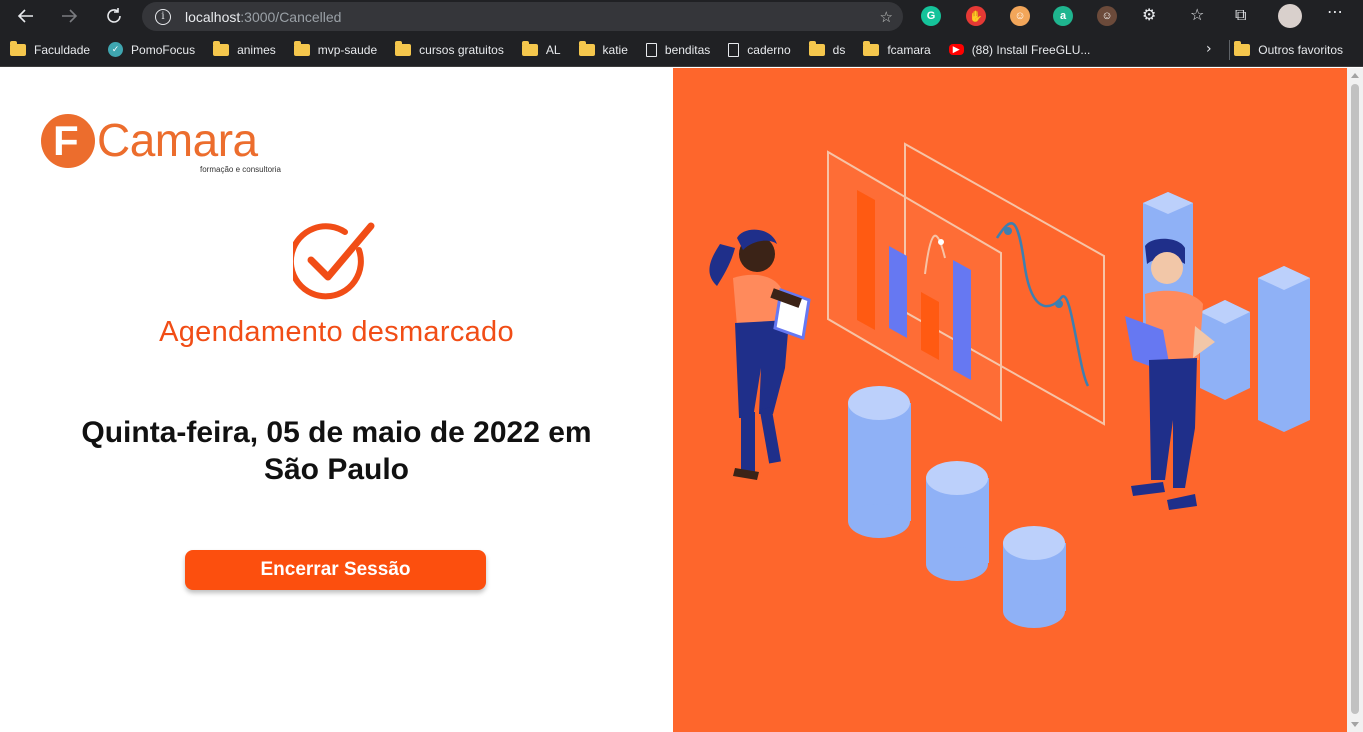 This screenshot has height=732, width=1363. What do you see at coordinates (150, 50) in the screenshot?
I see `bookmark-pomofocus: ✓ PomoFocus` at bounding box center [150, 50].